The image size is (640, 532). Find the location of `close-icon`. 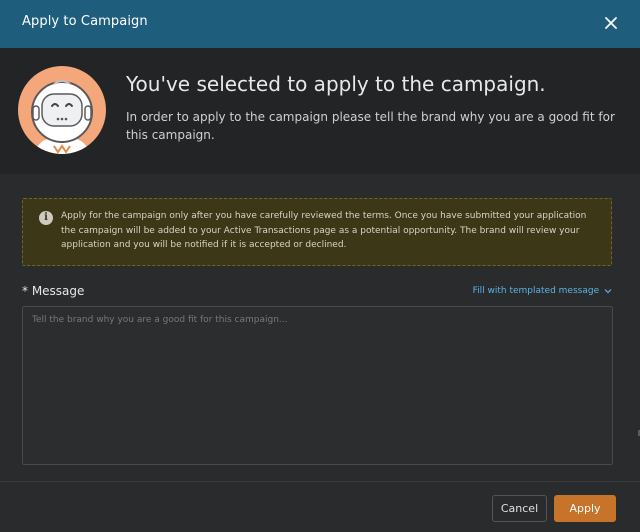

close-icon is located at coordinates (611, 23).